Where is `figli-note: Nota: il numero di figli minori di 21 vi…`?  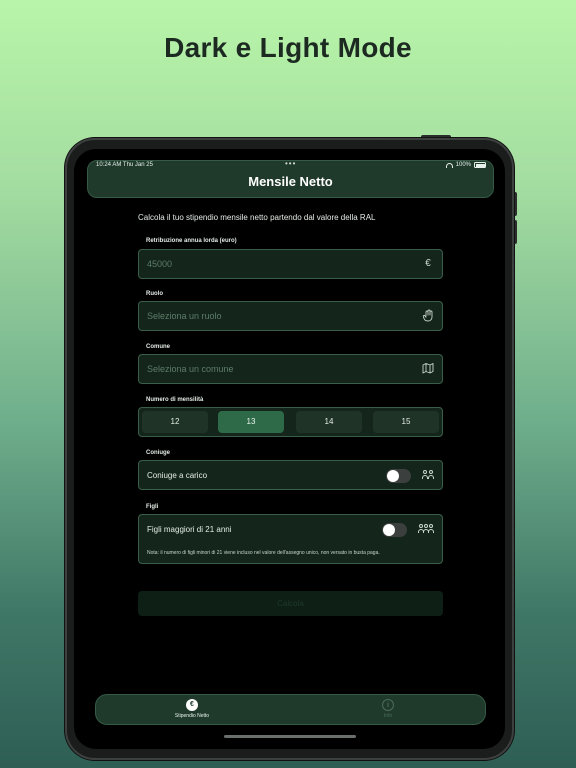
figli-note: Nota: il numero di figli minori di 21 vi… is located at coordinates (263, 553).